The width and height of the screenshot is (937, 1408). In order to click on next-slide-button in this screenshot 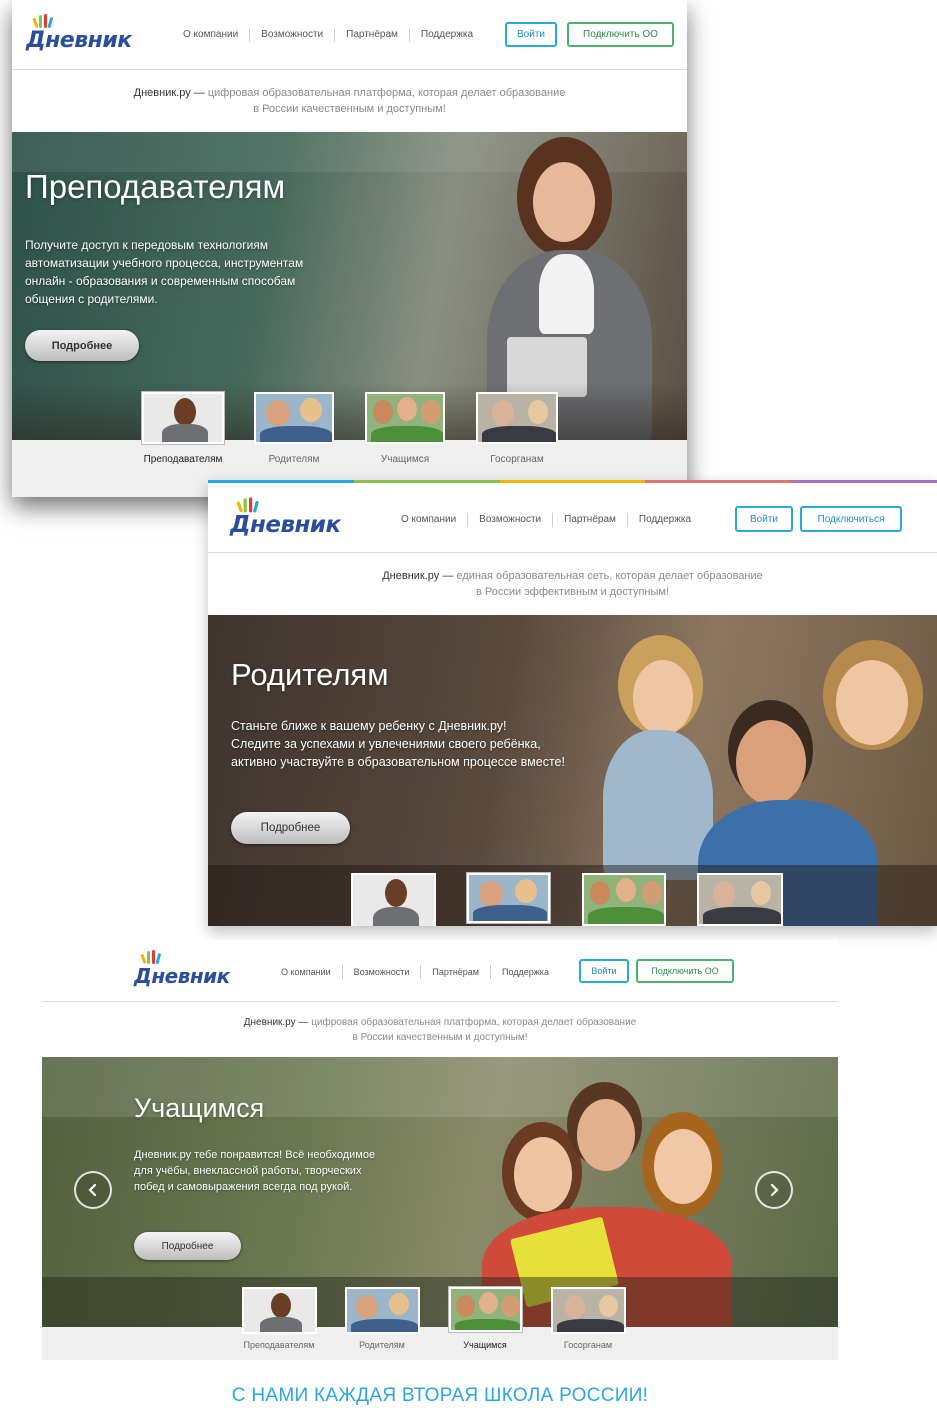, I will do `click(774, 1190)`.